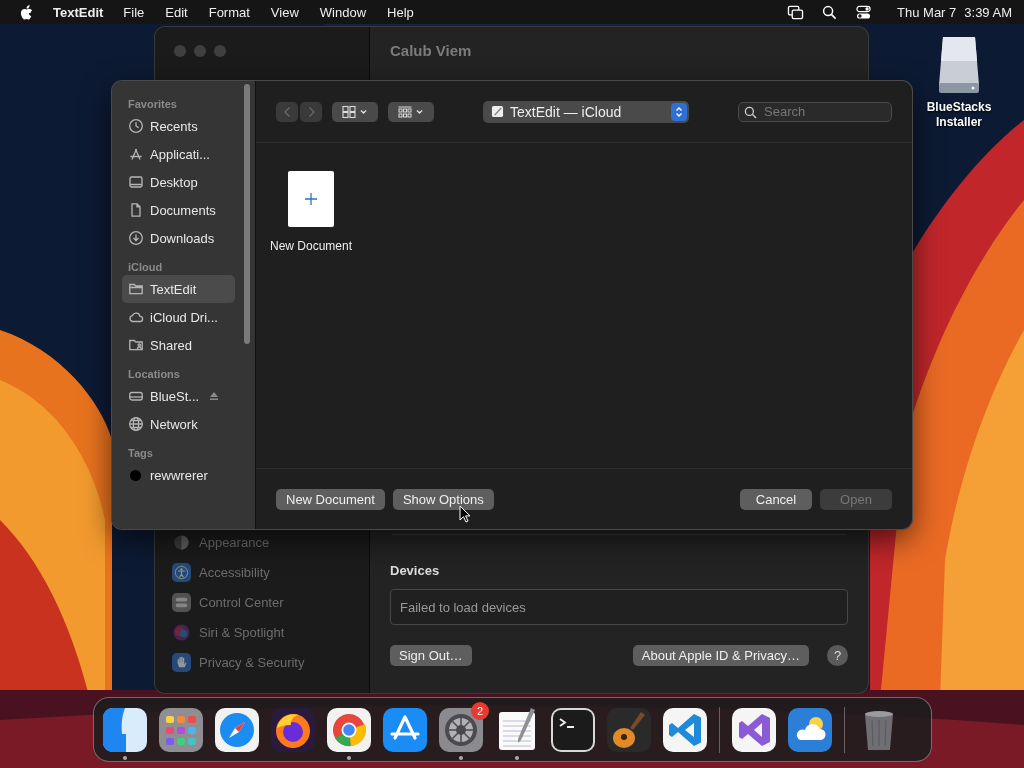  I want to click on sidebar-item: Recents, so click(178, 126).